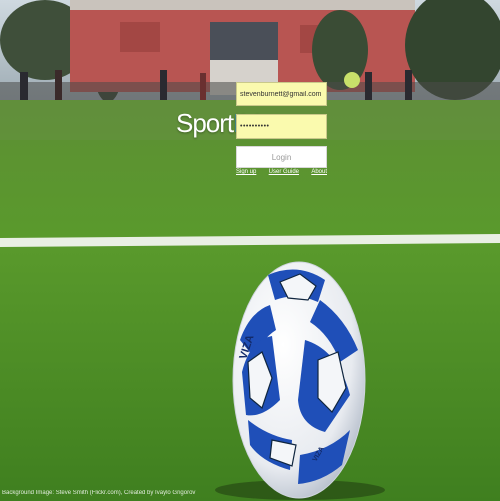  I want to click on logo-text-sport: Sport, so click(205, 123).